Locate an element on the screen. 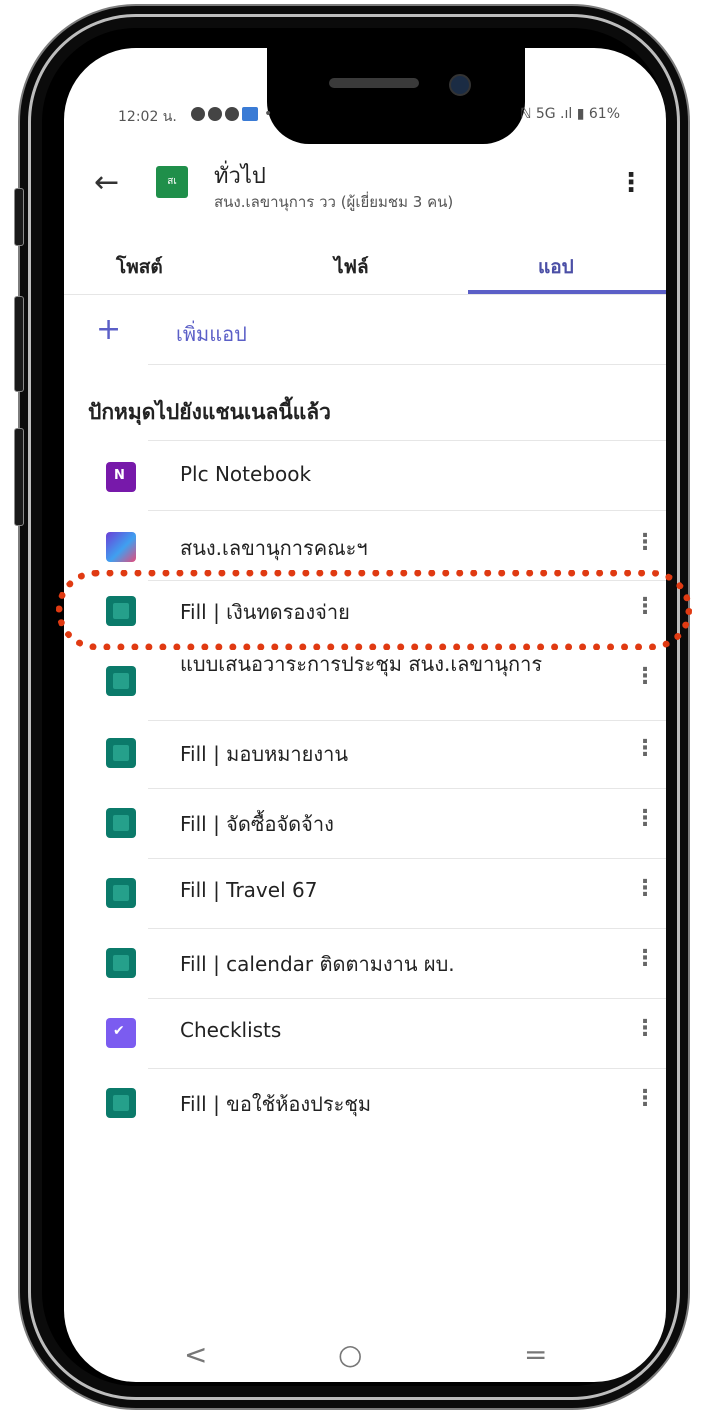  tab-bar: โพสต์ ไฟล์ แอป is located at coordinates (365, 267).